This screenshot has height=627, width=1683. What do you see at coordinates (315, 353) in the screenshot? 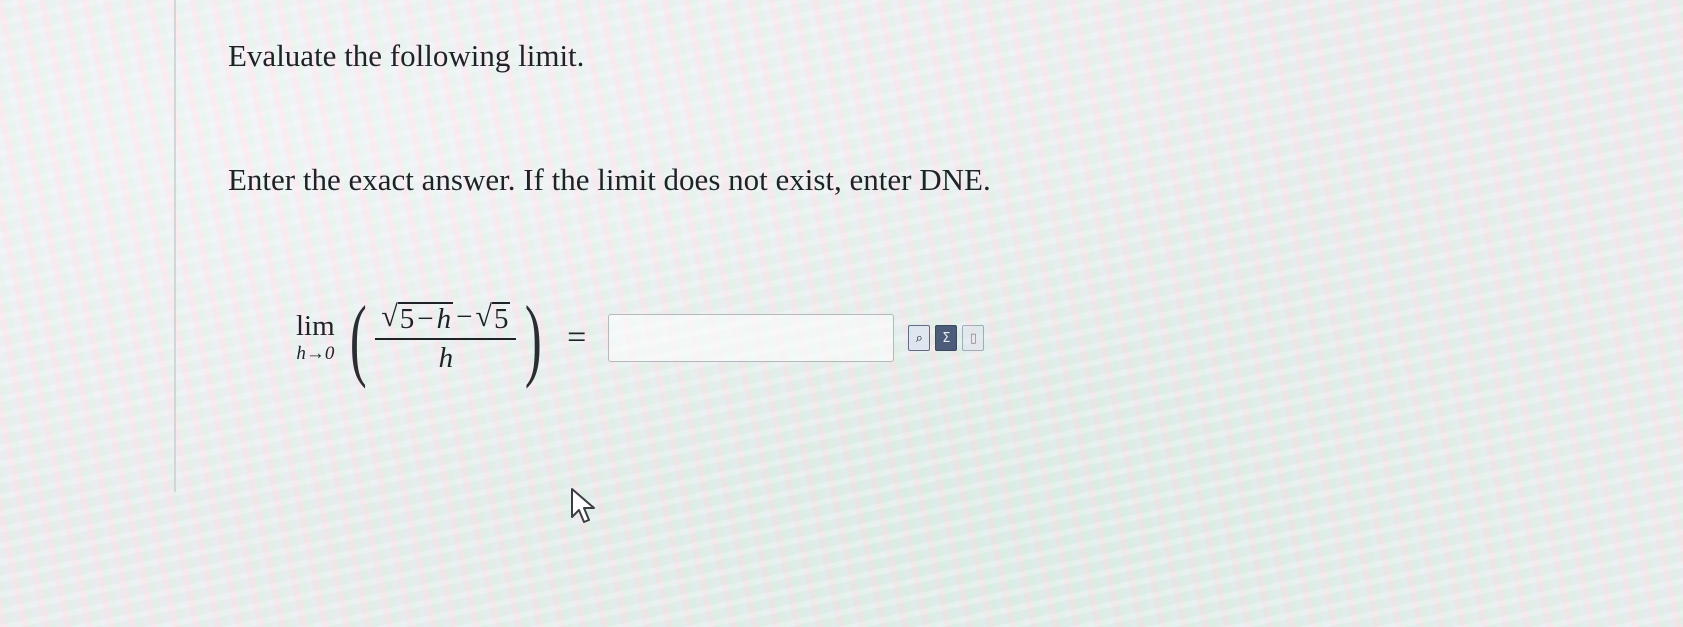
I see `lim-subscript: h→0` at bounding box center [315, 353].